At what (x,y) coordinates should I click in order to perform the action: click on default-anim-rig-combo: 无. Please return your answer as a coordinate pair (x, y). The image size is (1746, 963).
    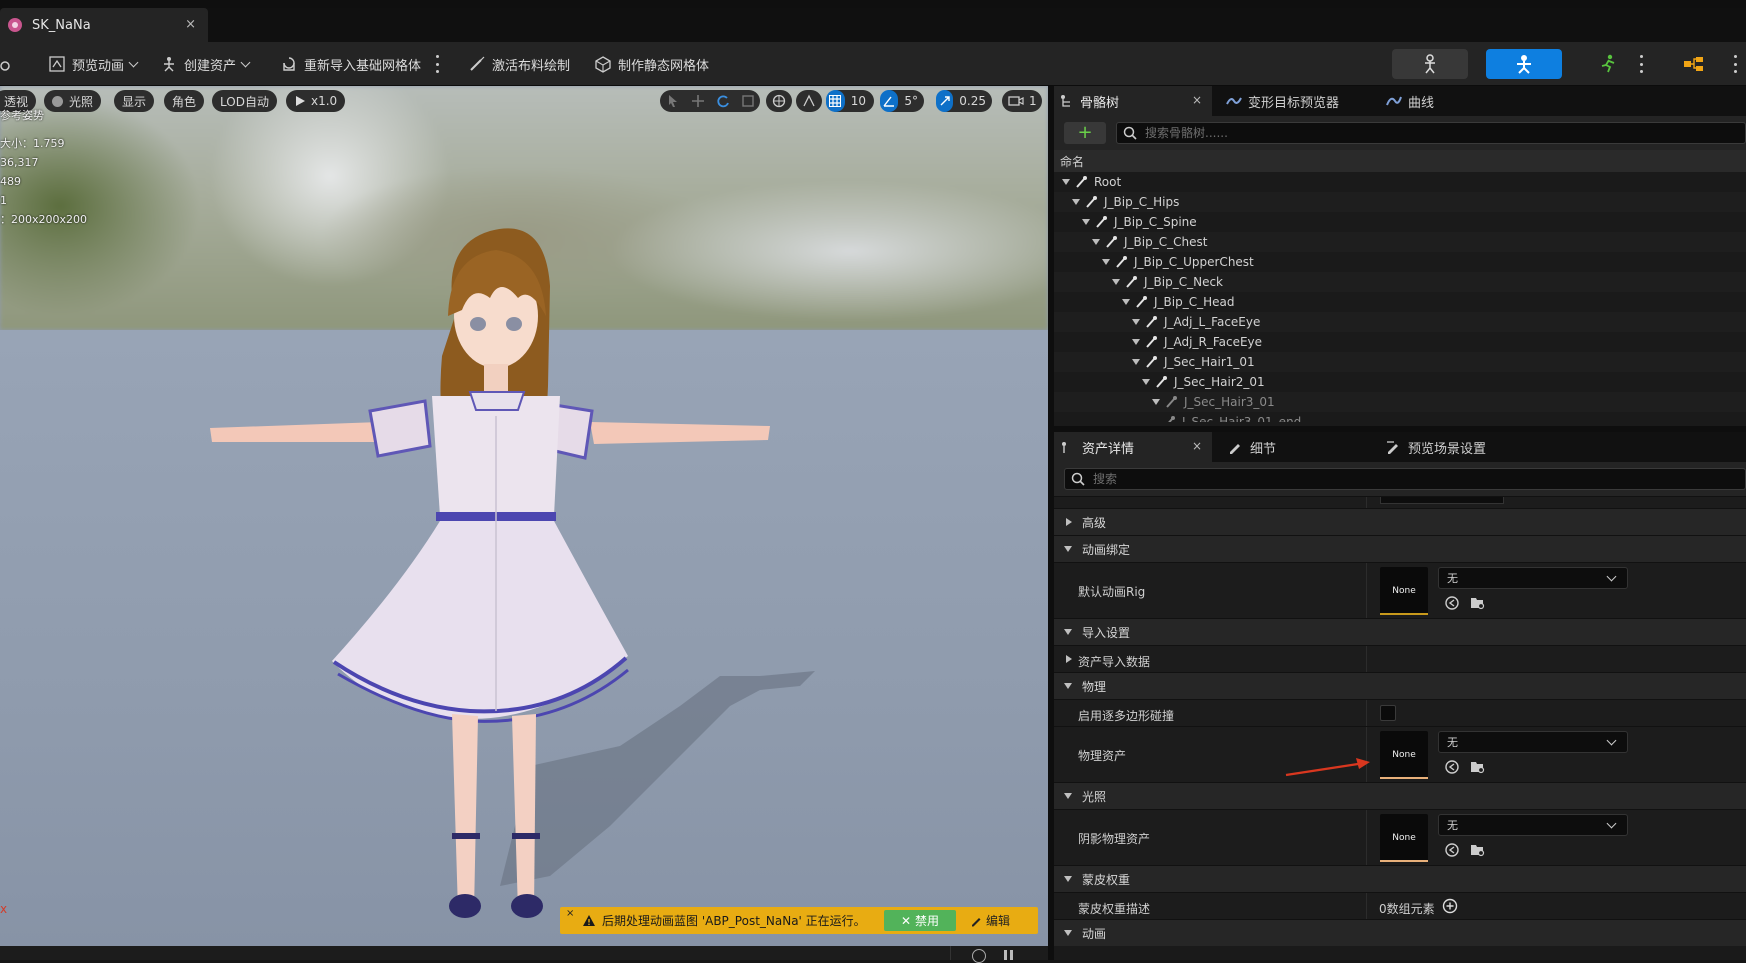
    Looking at the image, I should click on (1533, 578).